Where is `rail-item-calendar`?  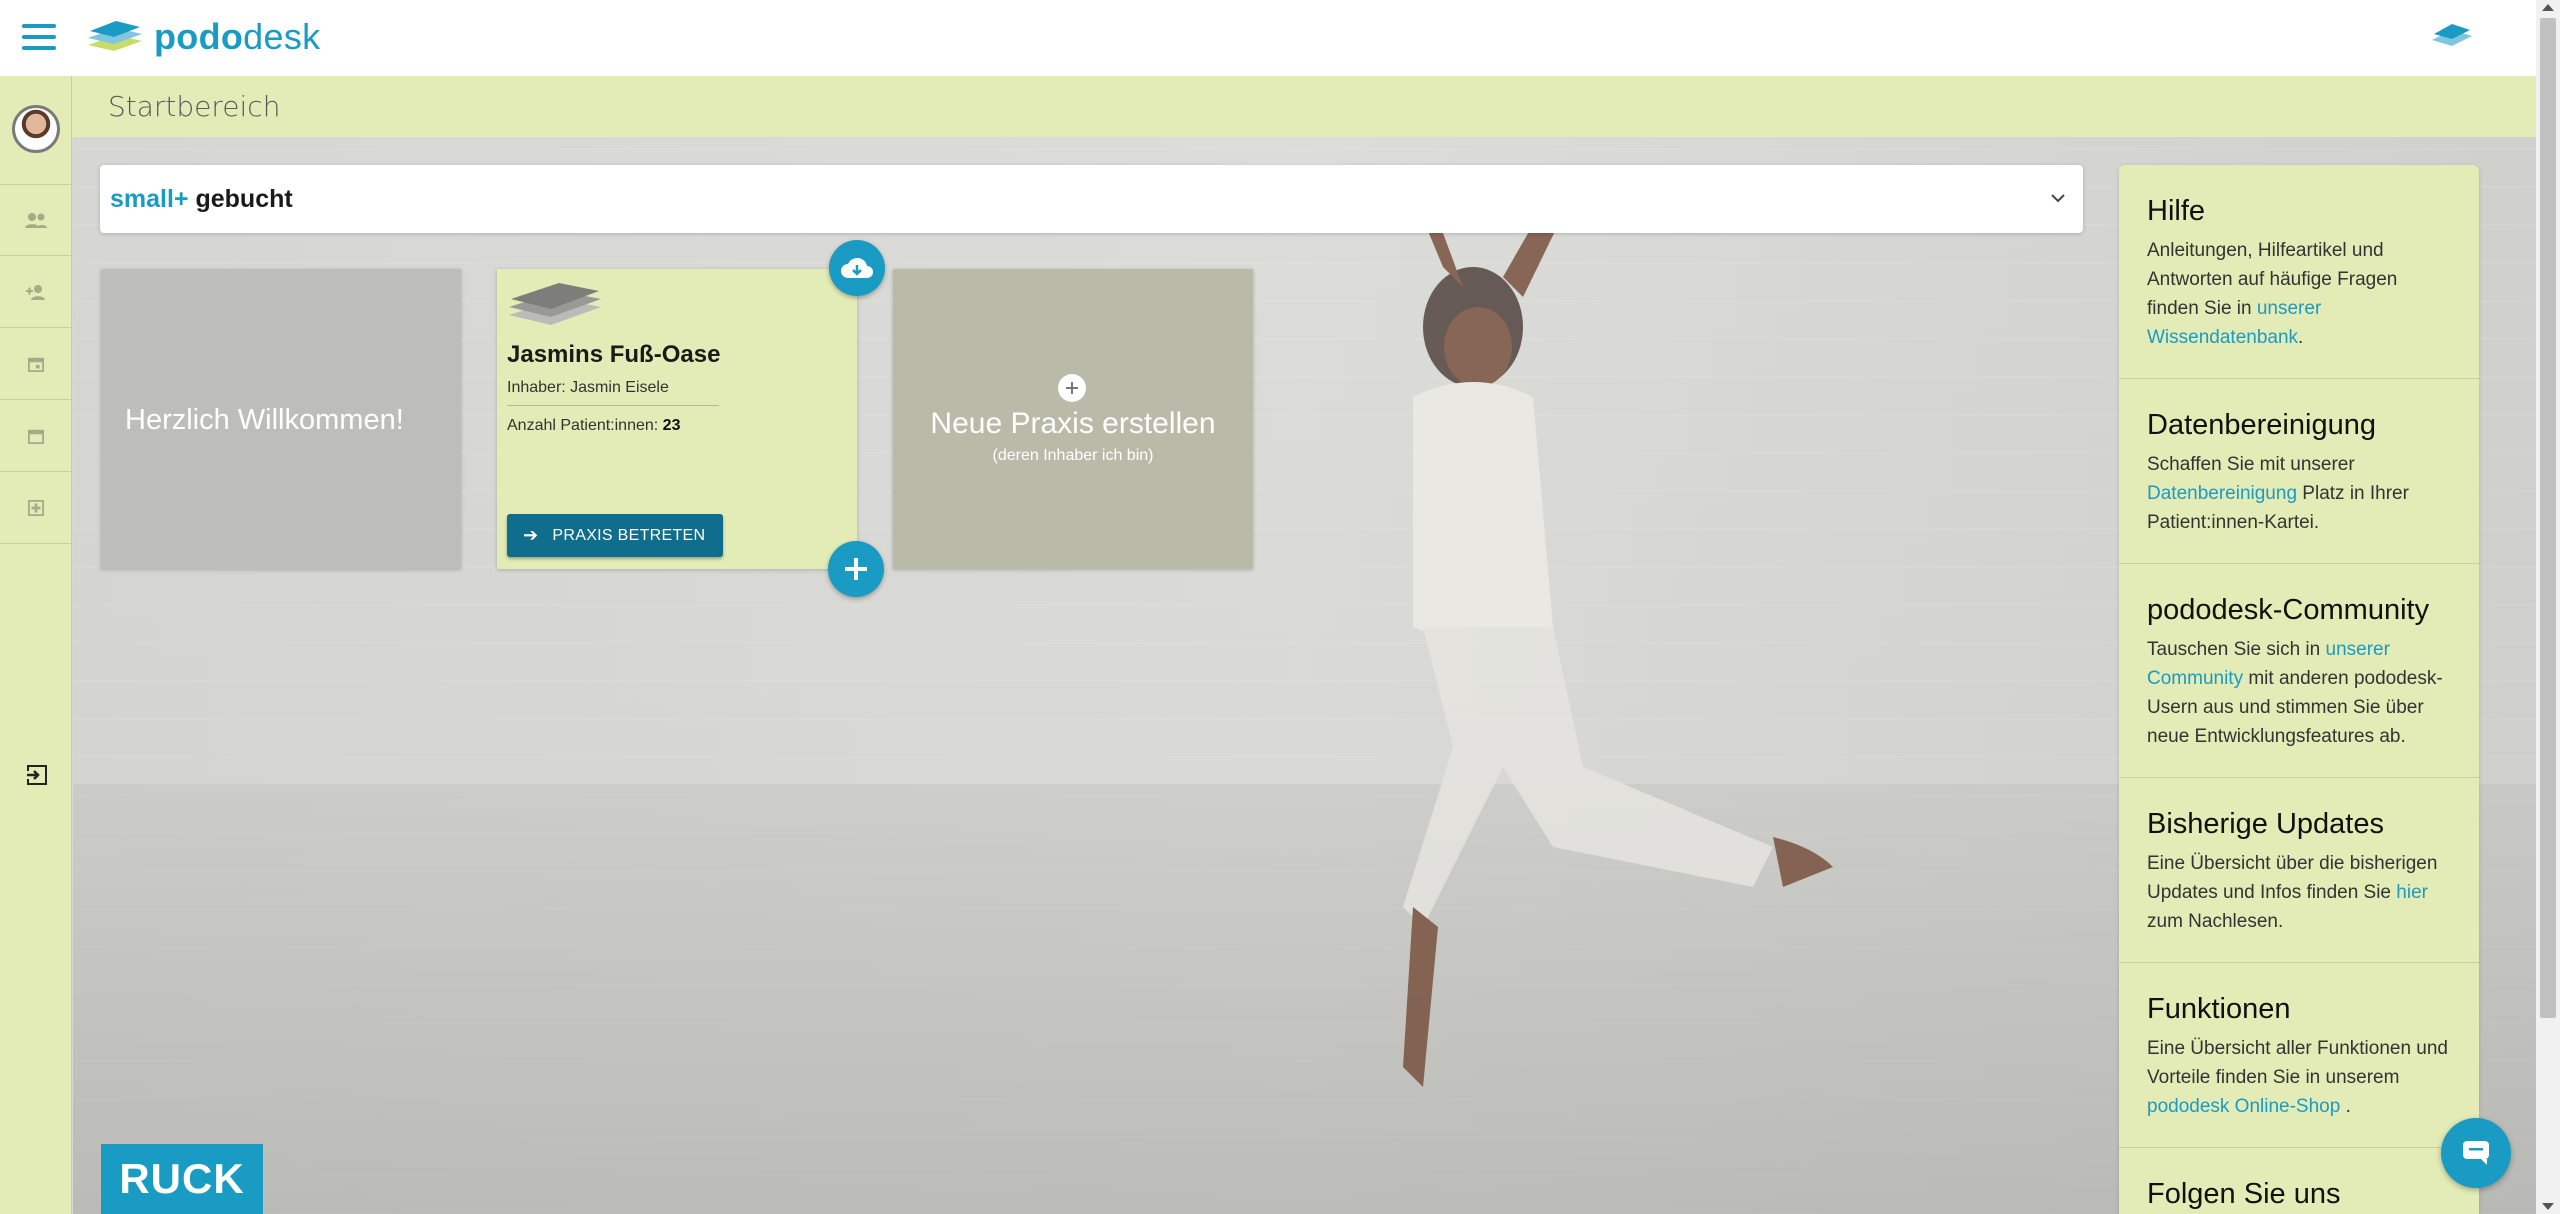 rail-item-calendar is located at coordinates (36, 436).